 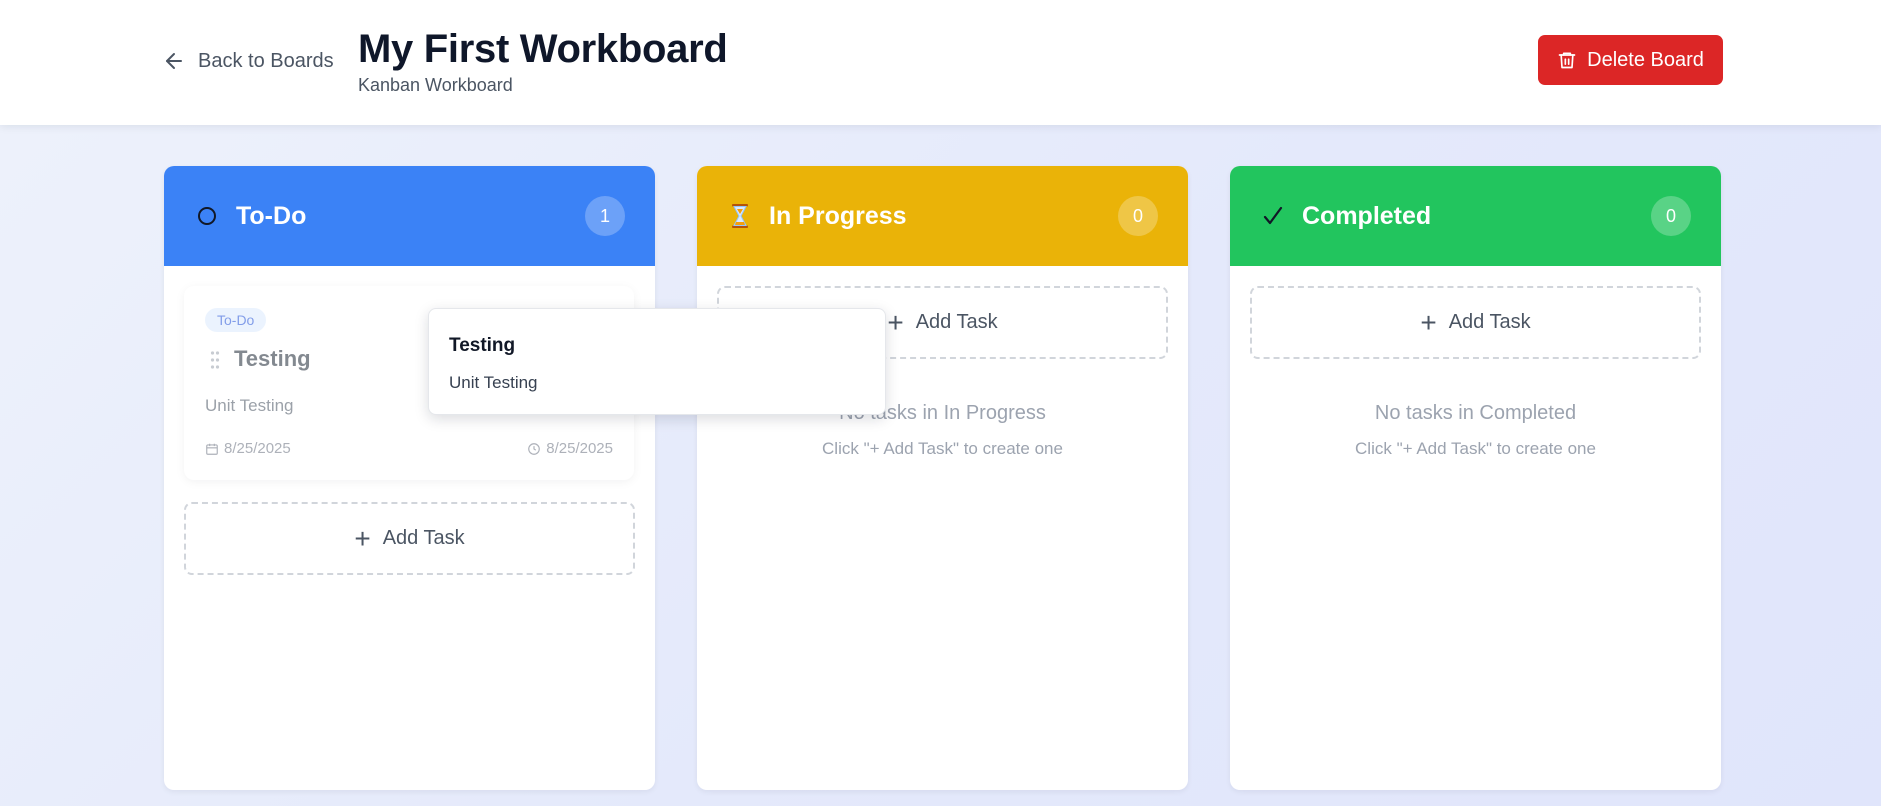 I want to click on column-header-completed: Completed 0, so click(x=1475, y=216).